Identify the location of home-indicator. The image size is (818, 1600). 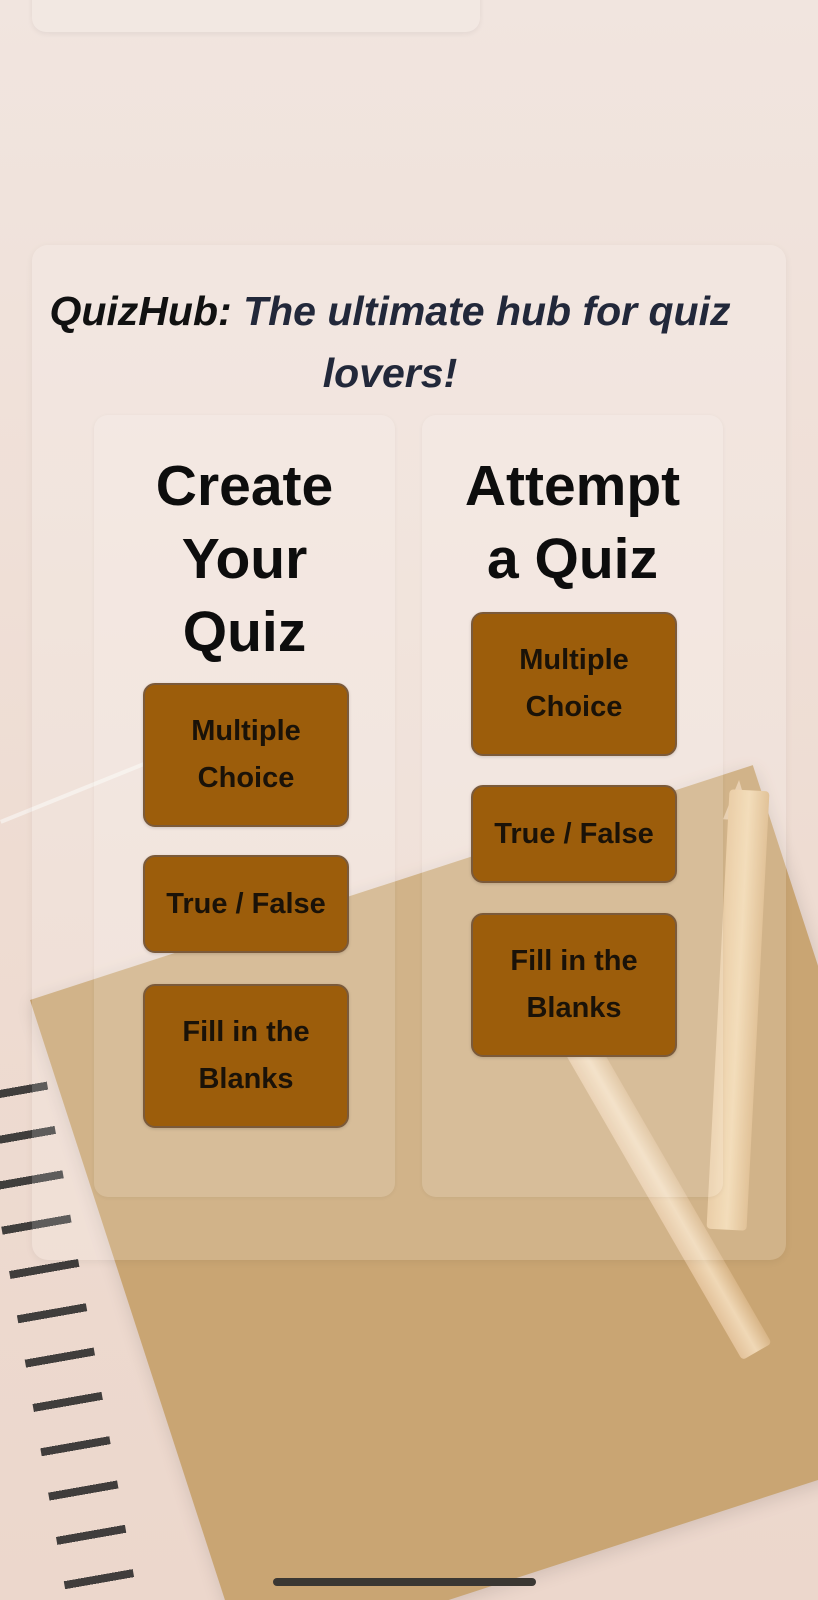
(404, 1582).